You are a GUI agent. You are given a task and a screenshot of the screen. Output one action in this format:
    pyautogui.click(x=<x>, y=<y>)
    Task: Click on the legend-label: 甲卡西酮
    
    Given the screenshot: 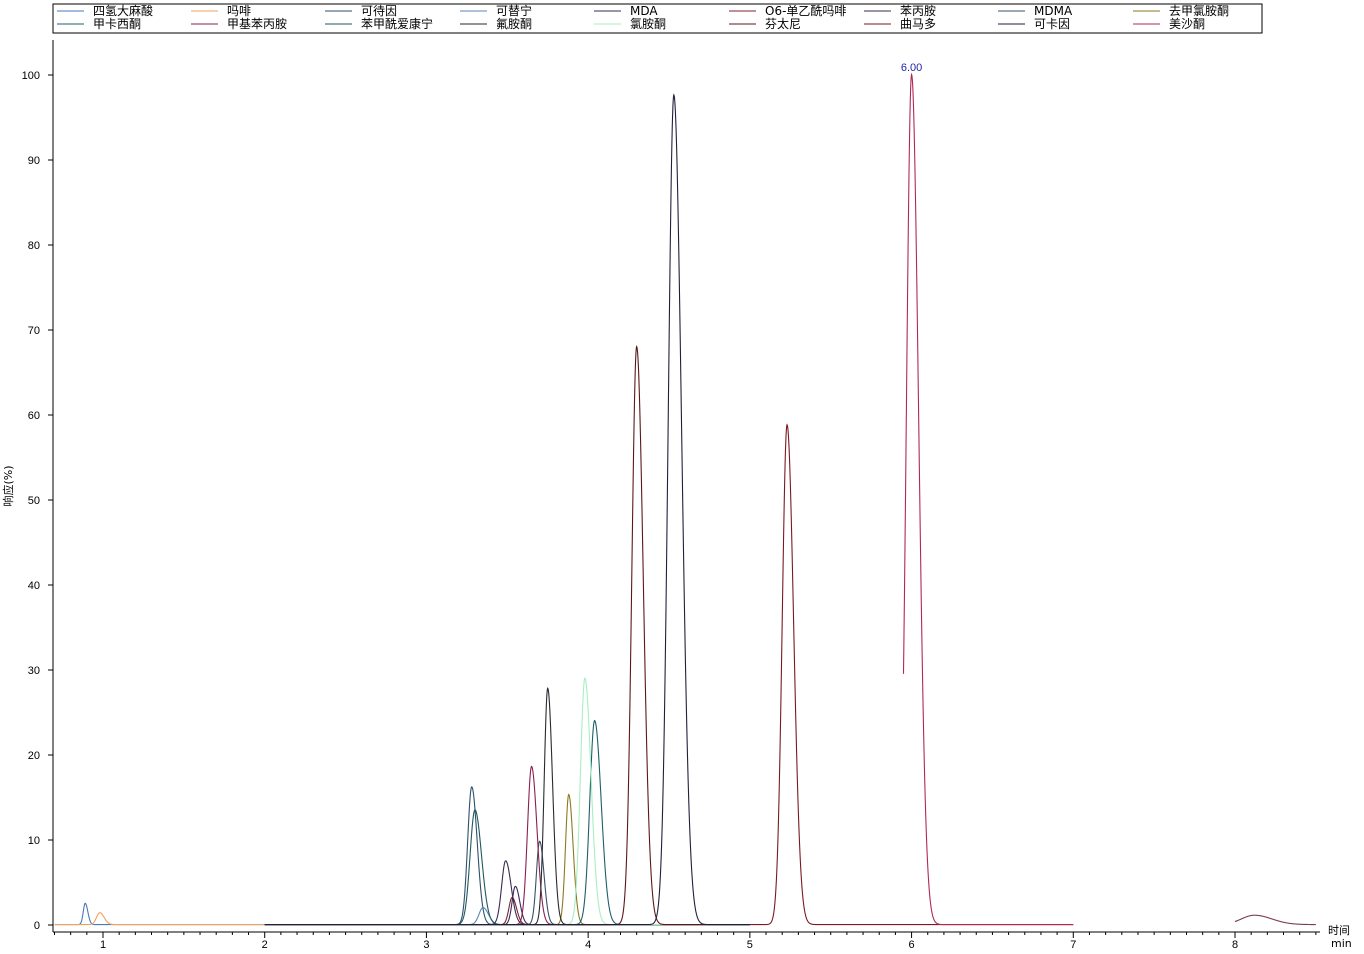 What is the action you would take?
    pyautogui.click(x=117, y=24)
    